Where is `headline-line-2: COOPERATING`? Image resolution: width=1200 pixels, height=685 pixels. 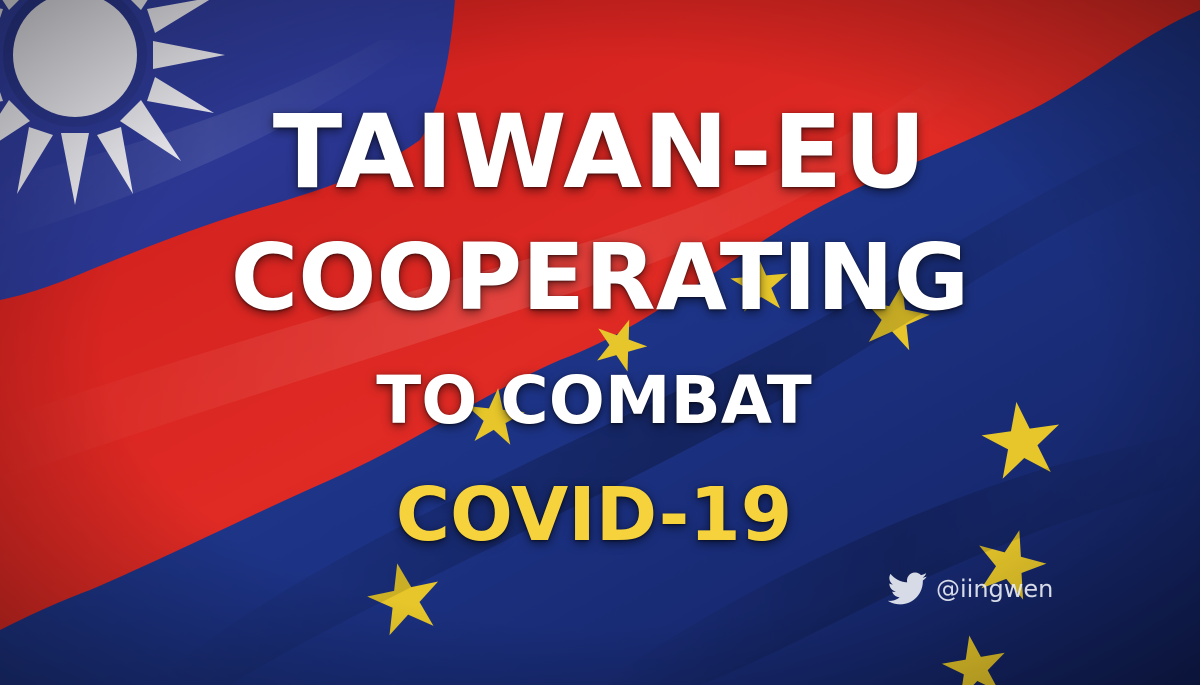 headline-line-2: COOPERATING is located at coordinates (600, 277).